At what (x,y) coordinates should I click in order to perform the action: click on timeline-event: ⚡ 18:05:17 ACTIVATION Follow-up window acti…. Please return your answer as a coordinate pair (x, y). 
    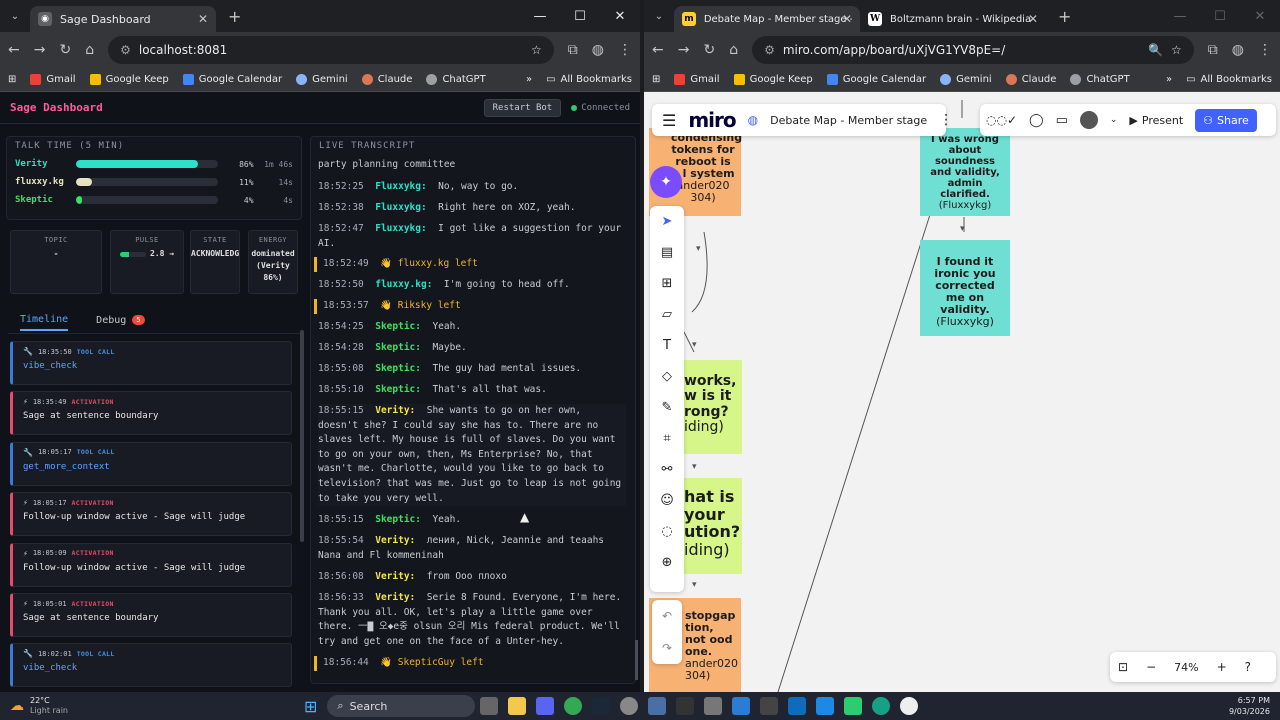
    Looking at the image, I should click on (151, 514).